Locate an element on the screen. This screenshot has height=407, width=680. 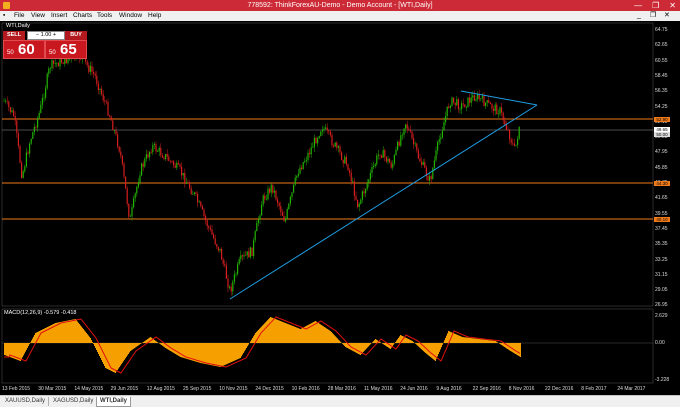
minimize-icon: — is located at coordinates (638, 5).